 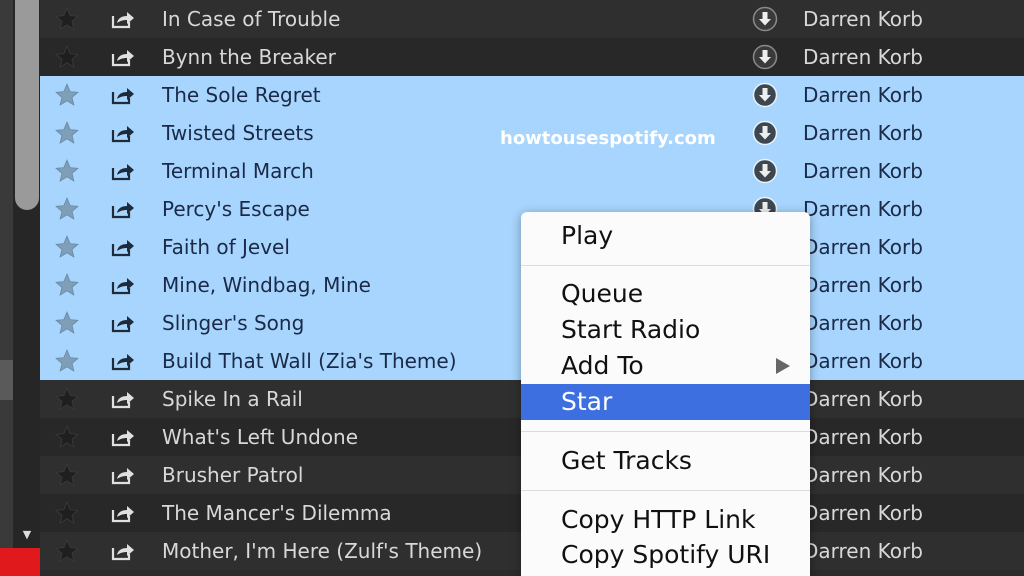 What do you see at coordinates (260, 437) in the screenshot?
I see `track-title: What's Left Undone` at bounding box center [260, 437].